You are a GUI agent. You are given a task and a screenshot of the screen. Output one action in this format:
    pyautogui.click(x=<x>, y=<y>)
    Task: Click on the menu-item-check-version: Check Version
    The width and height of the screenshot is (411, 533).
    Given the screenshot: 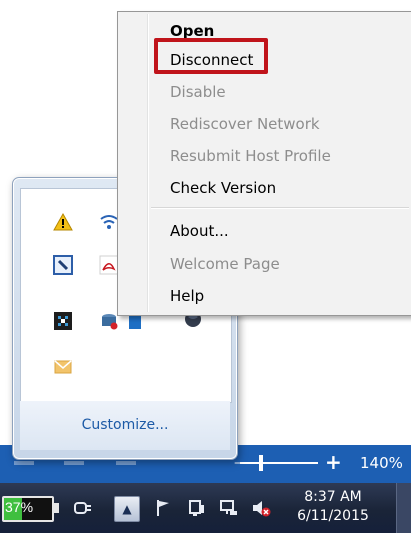 What is the action you would take?
    pyautogui.click(x=223, y=188)
    